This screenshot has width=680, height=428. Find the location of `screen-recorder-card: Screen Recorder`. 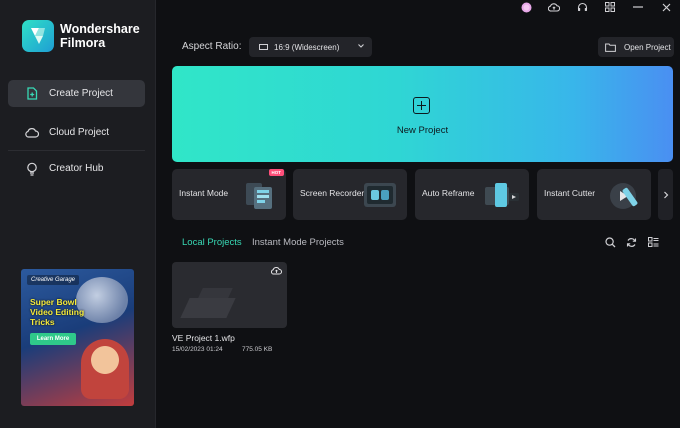

screen-recorder-card: Screen Recorder is located at coordinates (350, 194).